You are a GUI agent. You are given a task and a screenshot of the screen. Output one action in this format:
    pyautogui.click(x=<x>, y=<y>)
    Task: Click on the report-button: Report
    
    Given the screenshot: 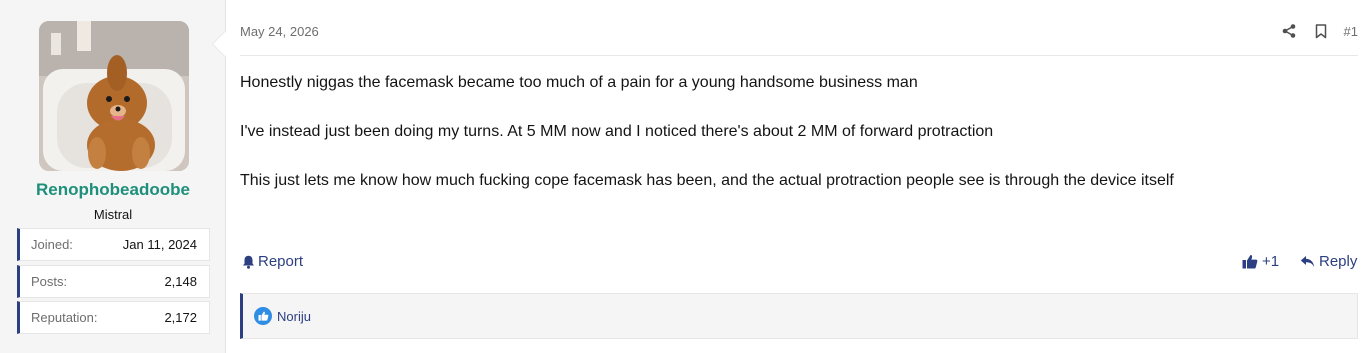 What is the action you would take?
    pyautogui.click(x=272, y=261)
    